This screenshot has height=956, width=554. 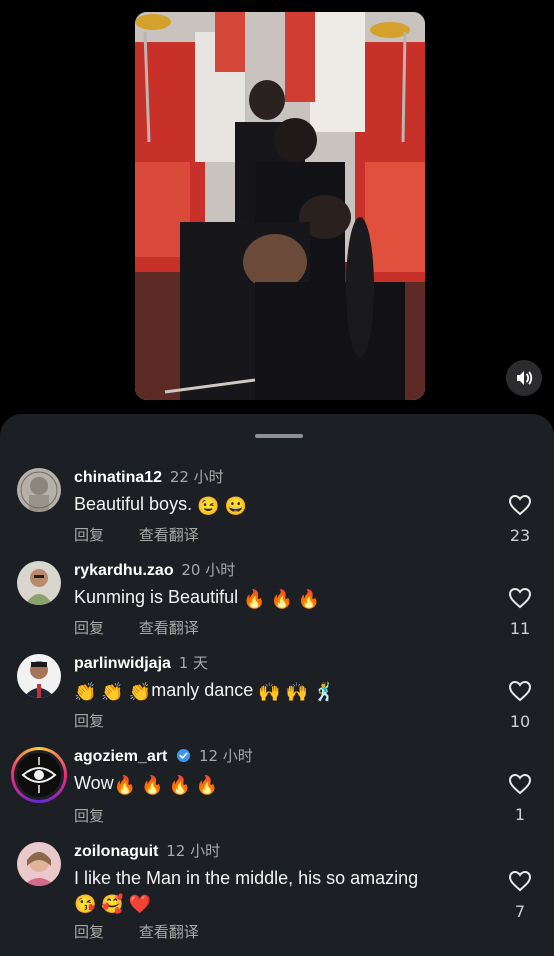 I want to click on comment-body: manly dance, so click(x=202, y=690).